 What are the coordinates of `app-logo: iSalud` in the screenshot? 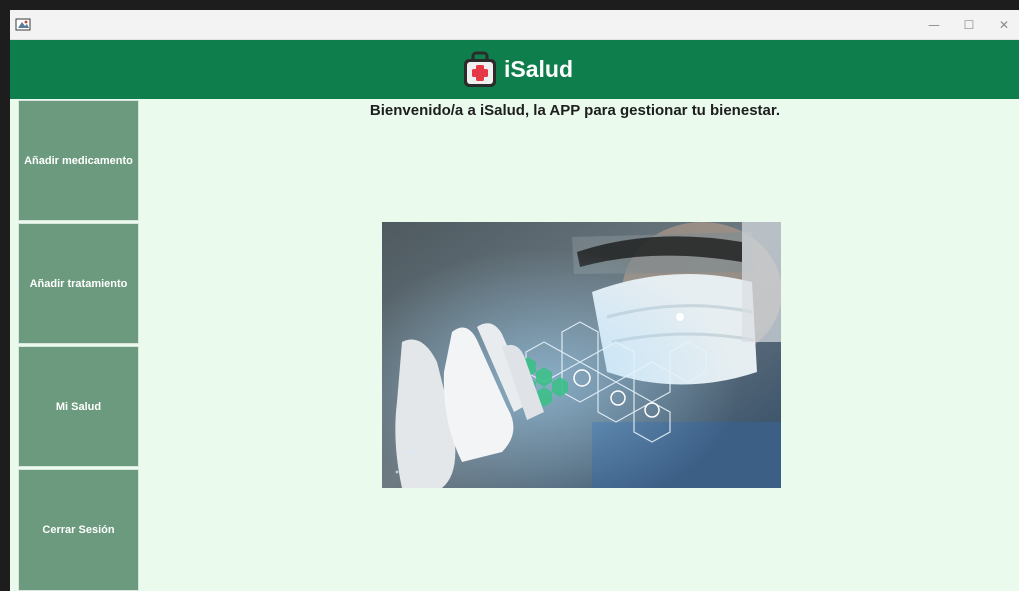 It's located at (517, 70).